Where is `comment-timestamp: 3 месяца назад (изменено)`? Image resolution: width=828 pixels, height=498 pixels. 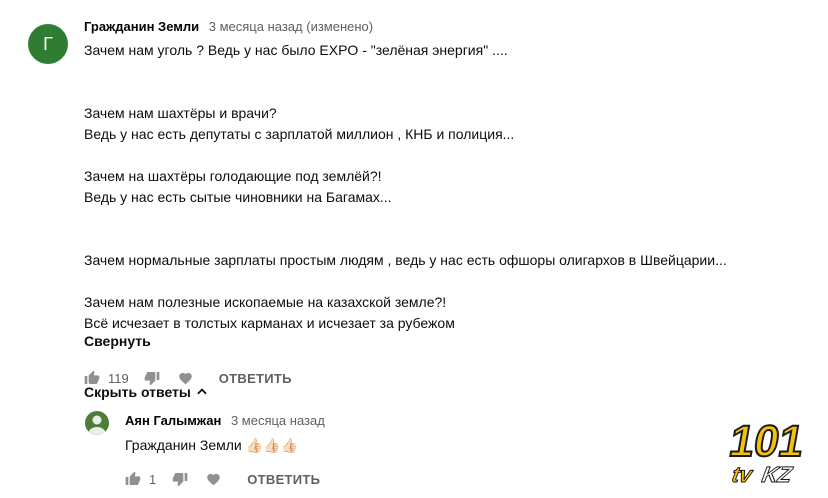 comment-timestamp: 3 месяца назад (изменено) is located at coordinates (291, 26).